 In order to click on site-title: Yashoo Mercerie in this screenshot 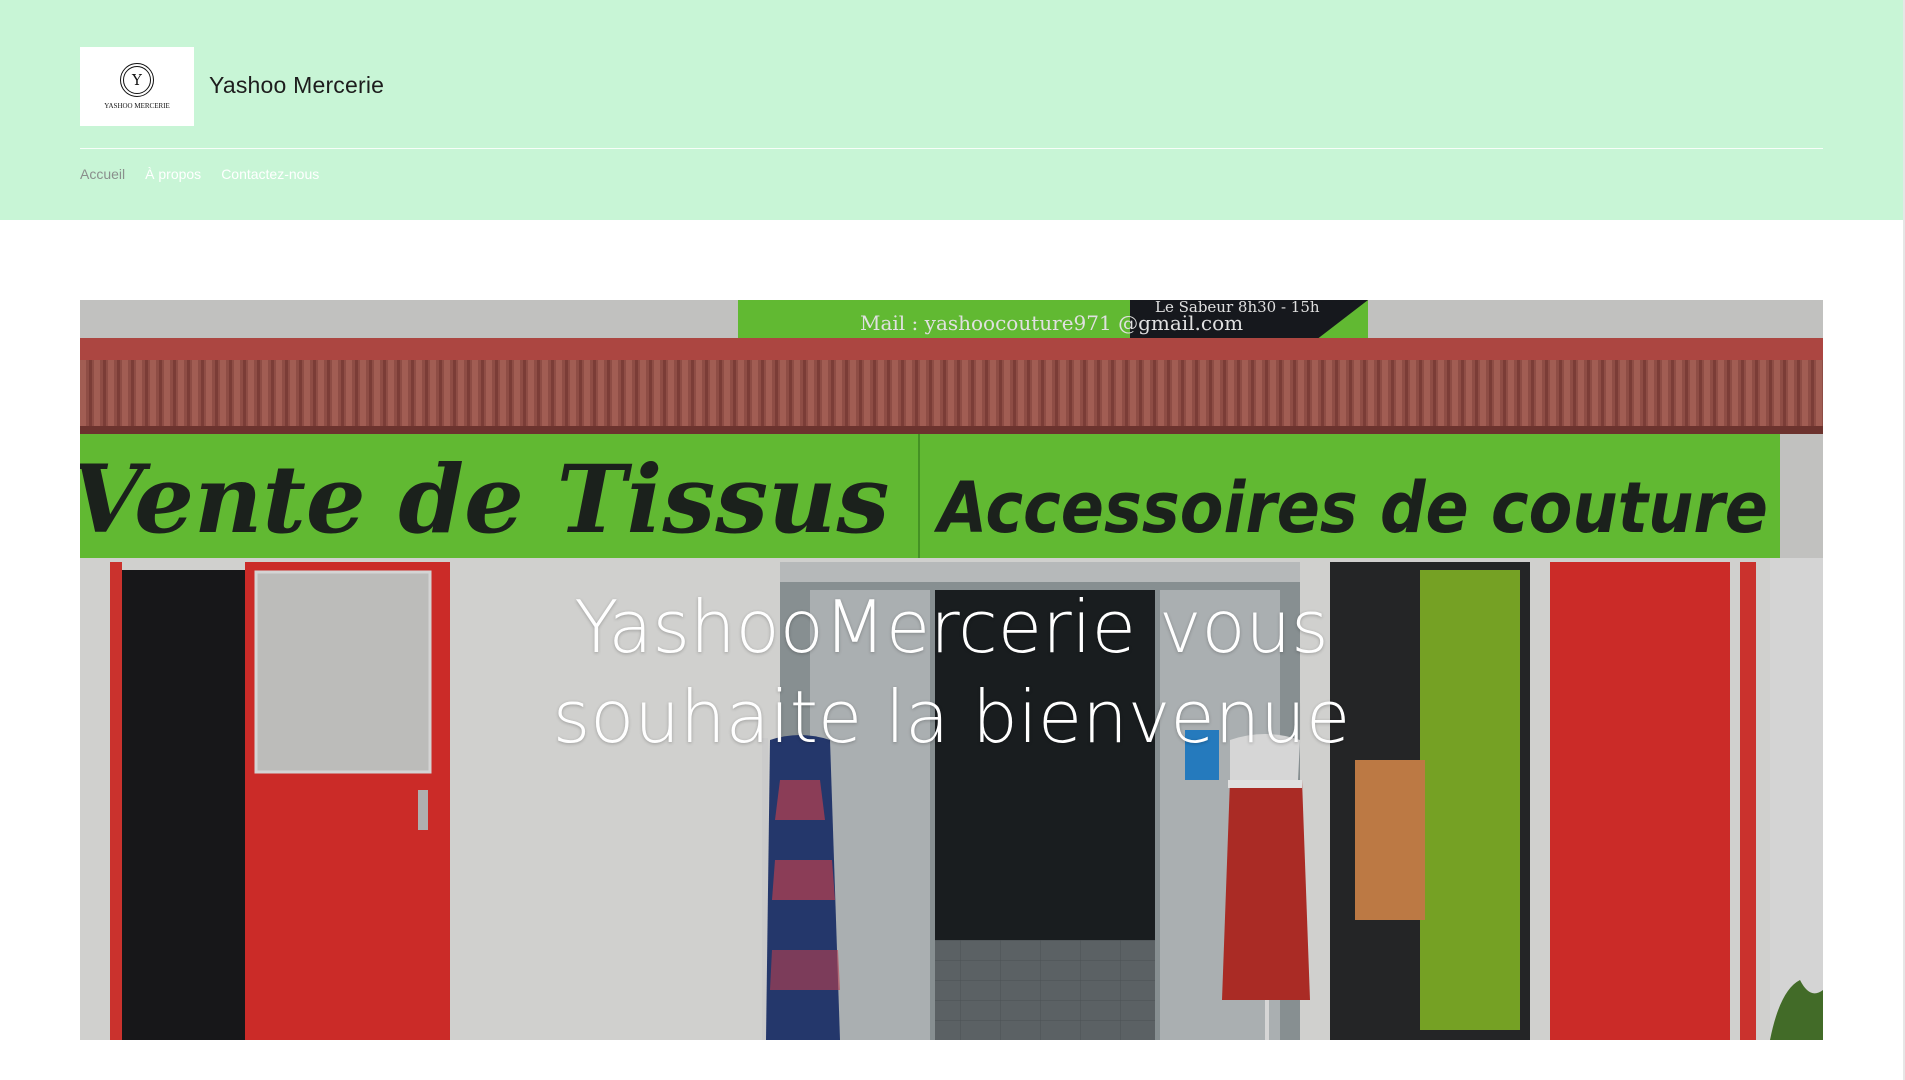, I will do `click(296, 85)`.